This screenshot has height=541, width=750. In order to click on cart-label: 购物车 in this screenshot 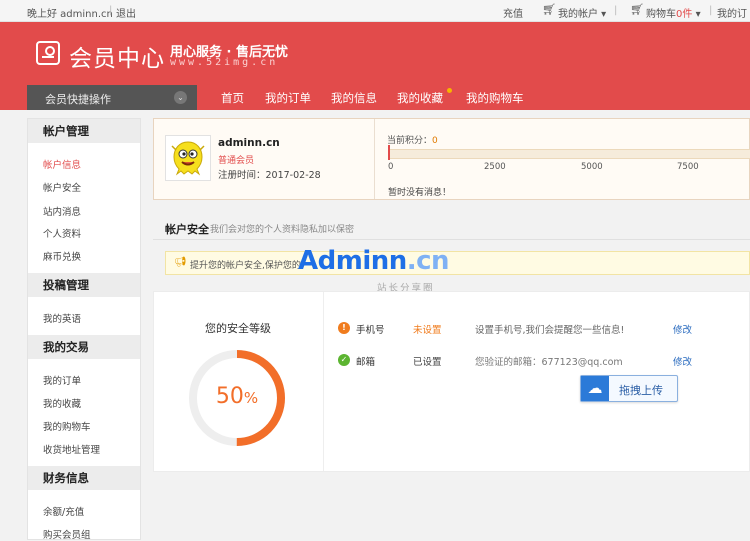, I will do `click(661, 14)`.